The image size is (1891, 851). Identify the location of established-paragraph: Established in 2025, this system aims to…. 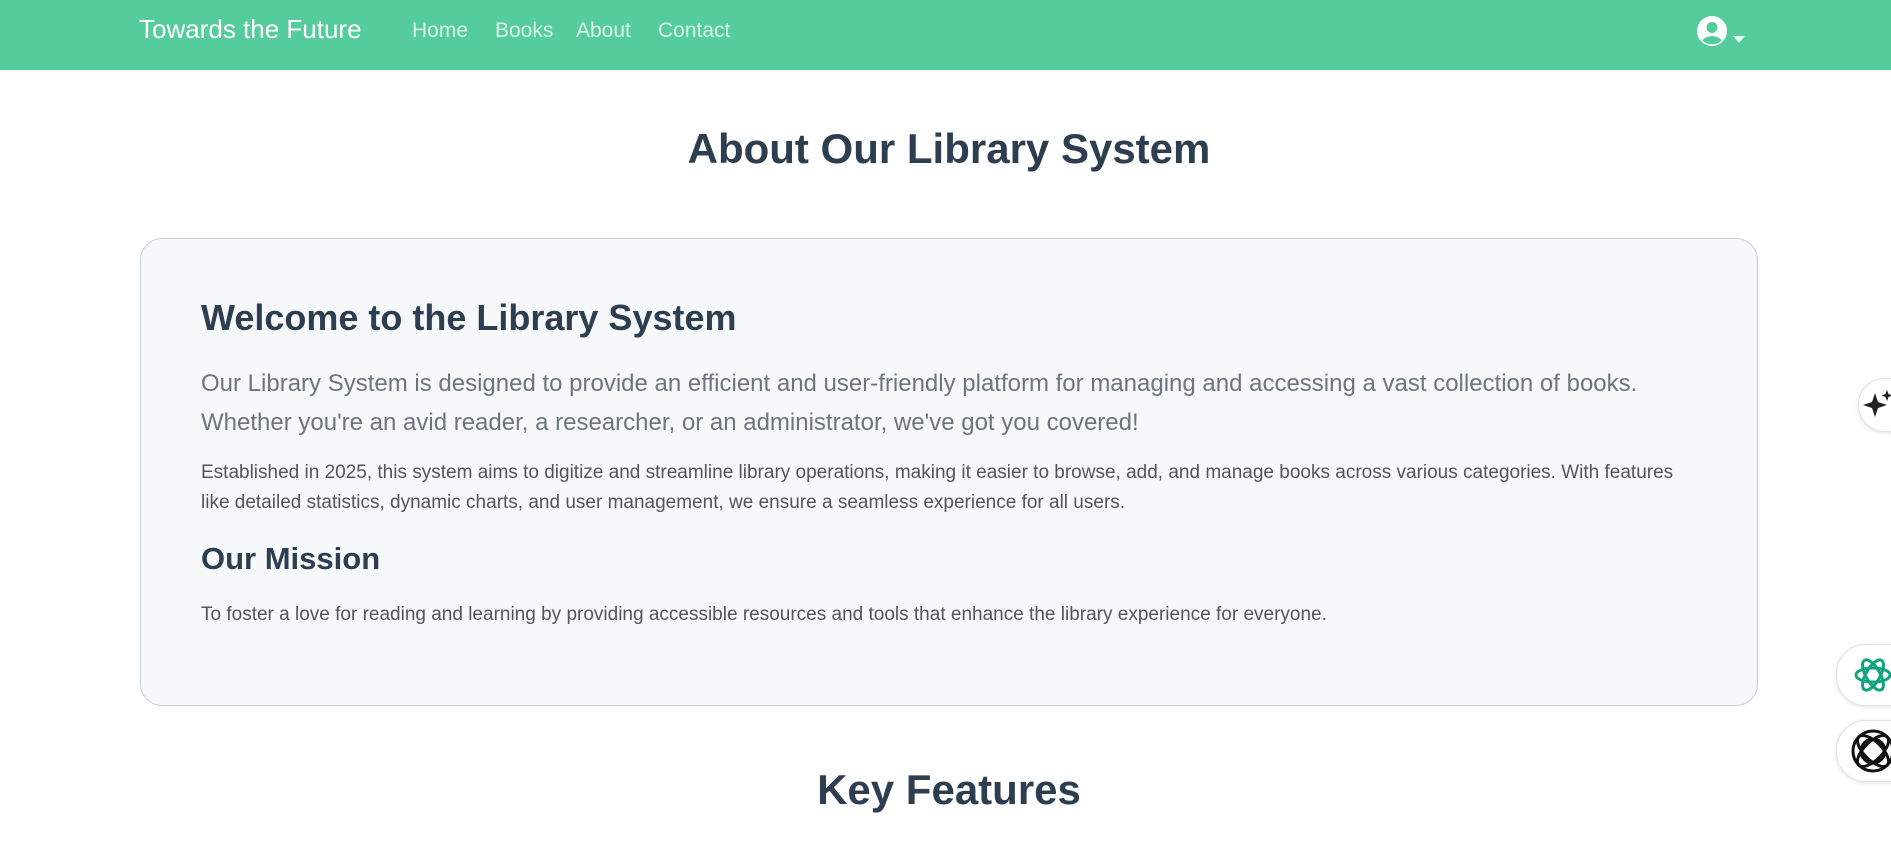
(937, 487).